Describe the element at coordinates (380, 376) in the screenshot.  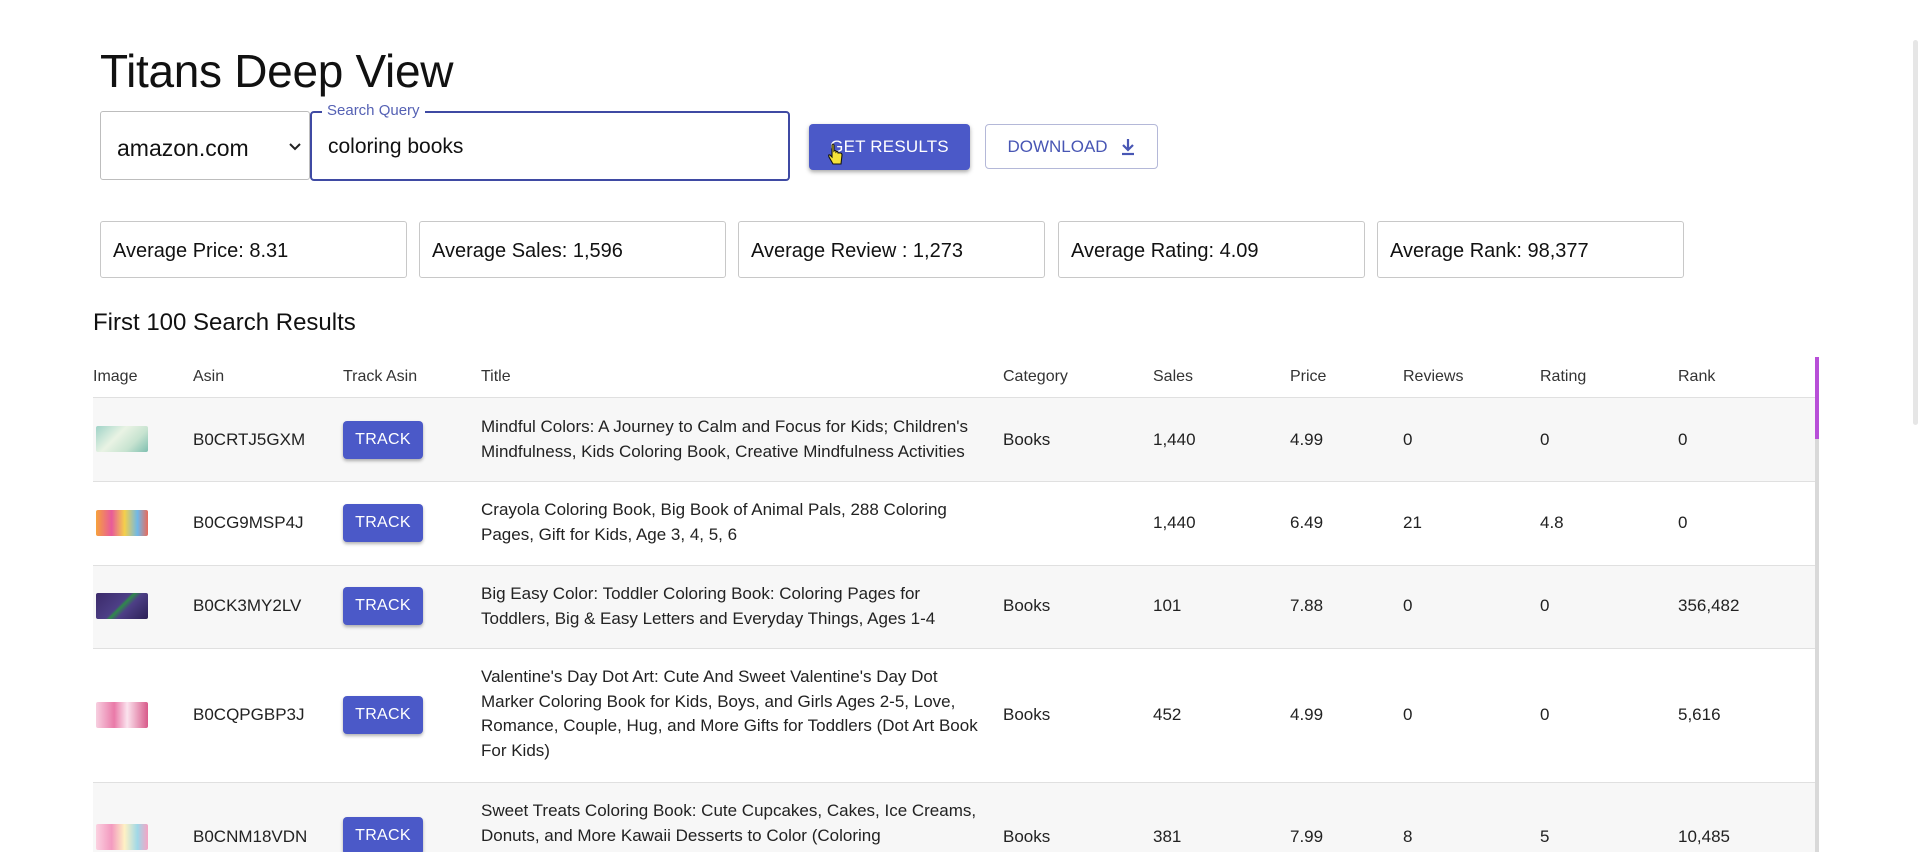
I see `column-header-track: Track Asin` at that location.